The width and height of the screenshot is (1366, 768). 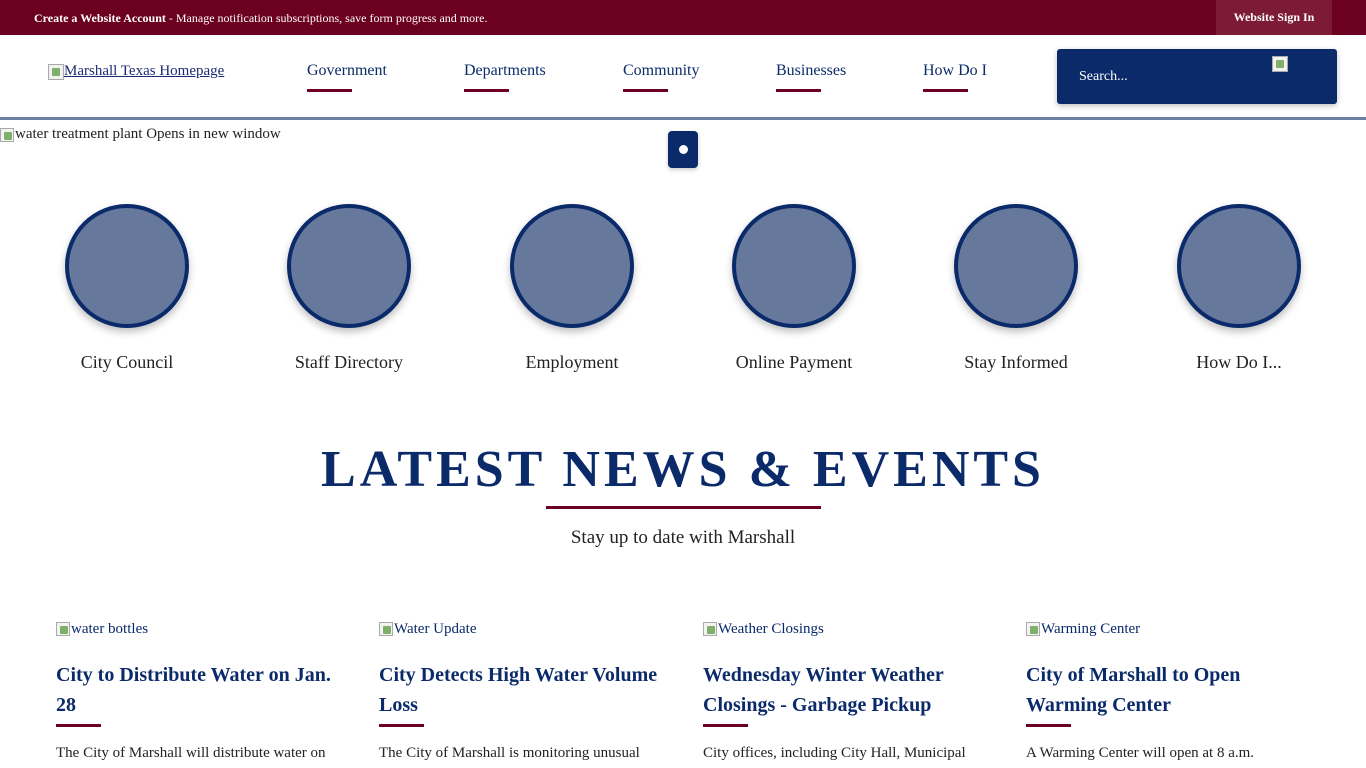 I want to click on quick-link-online-payment: Online Payment, so click(x=794, y=288).